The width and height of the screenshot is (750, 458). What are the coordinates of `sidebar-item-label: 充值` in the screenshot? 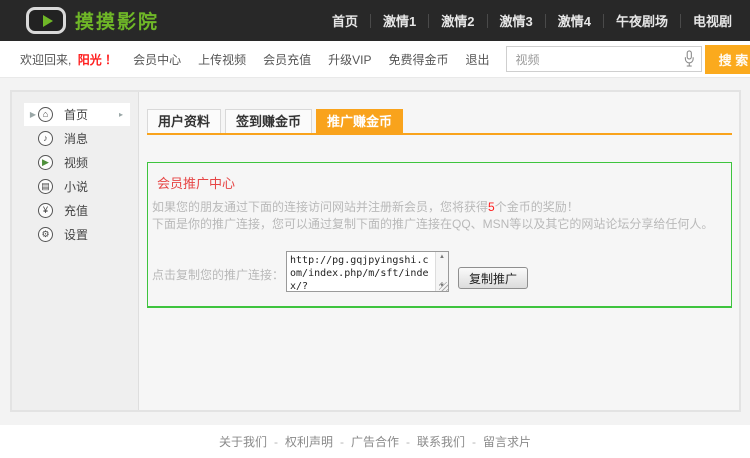 It's located at (76, 211).